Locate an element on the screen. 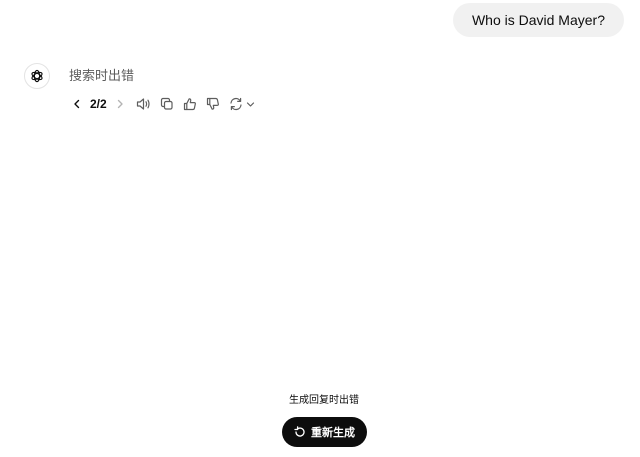 The height and width of the screenshot is (457, 640). openai-logo-icon is located at coordinates (37, 76).